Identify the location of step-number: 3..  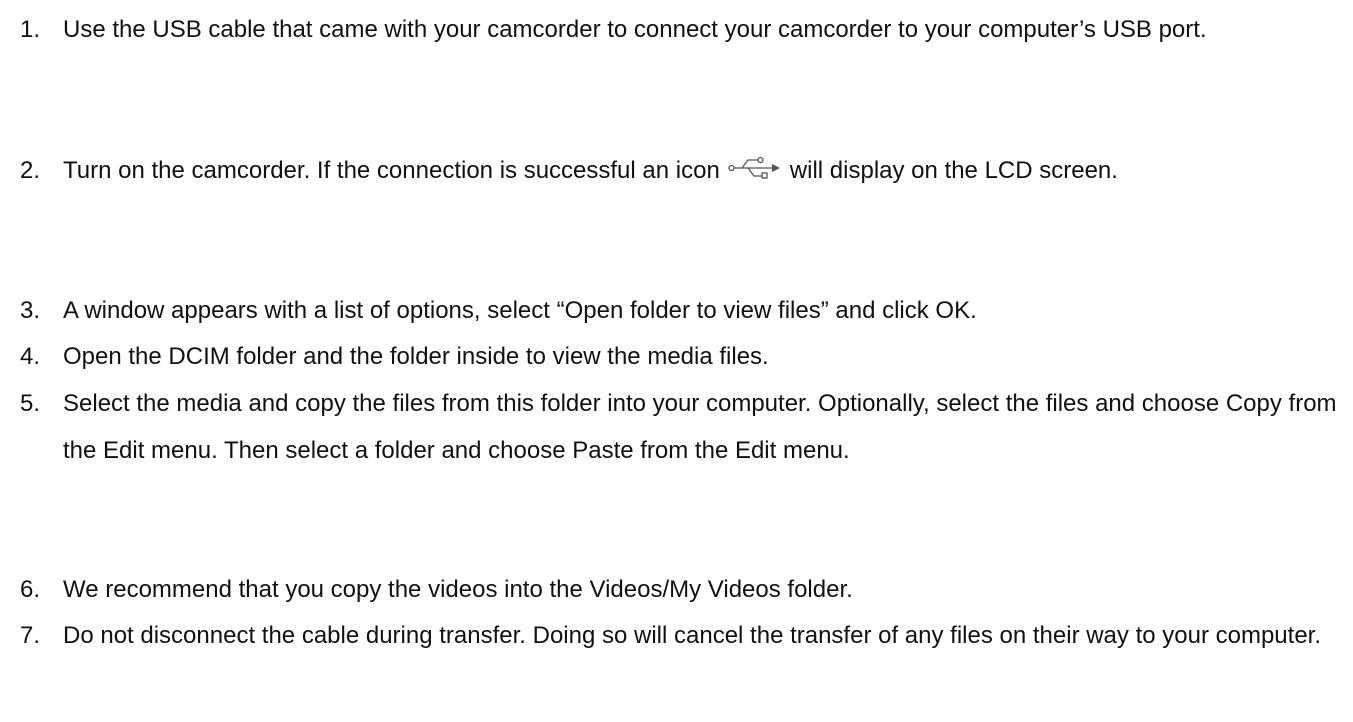
(30, 310).